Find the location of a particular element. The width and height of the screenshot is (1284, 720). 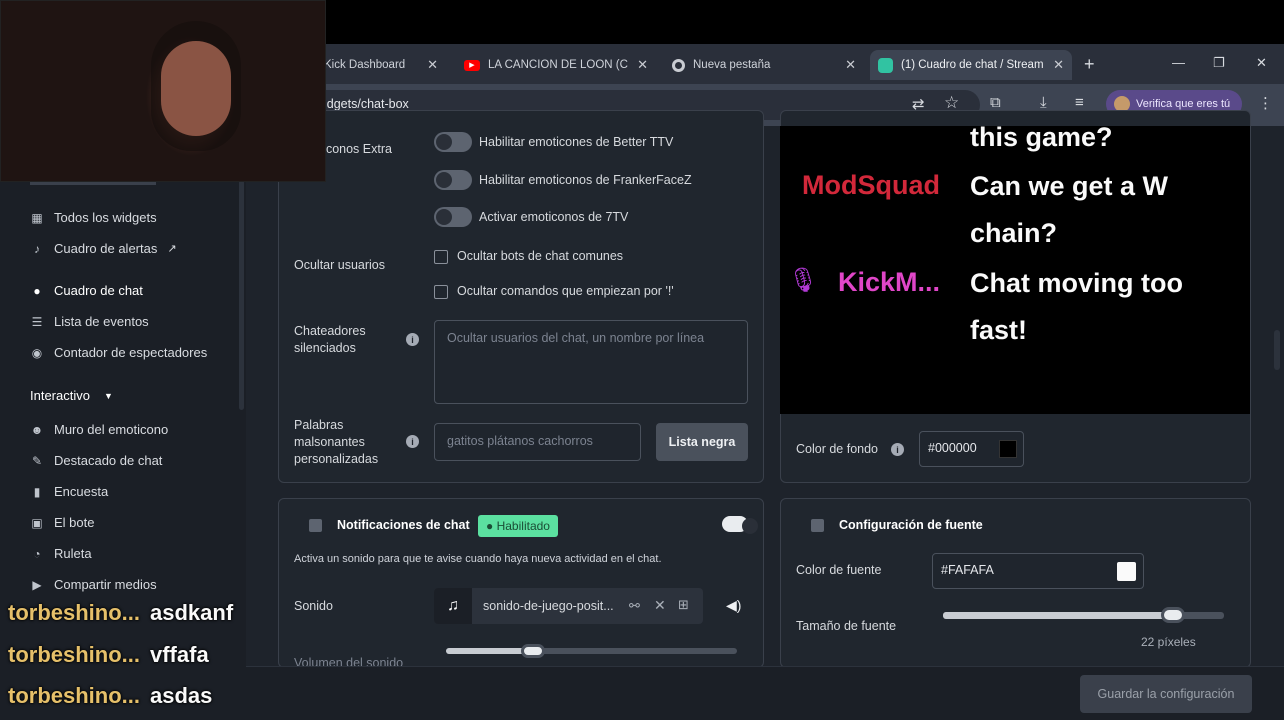

tab-youtube: ▶ LA CANCION DE LOON (Can ✕ is located at coordinates (556, 65).